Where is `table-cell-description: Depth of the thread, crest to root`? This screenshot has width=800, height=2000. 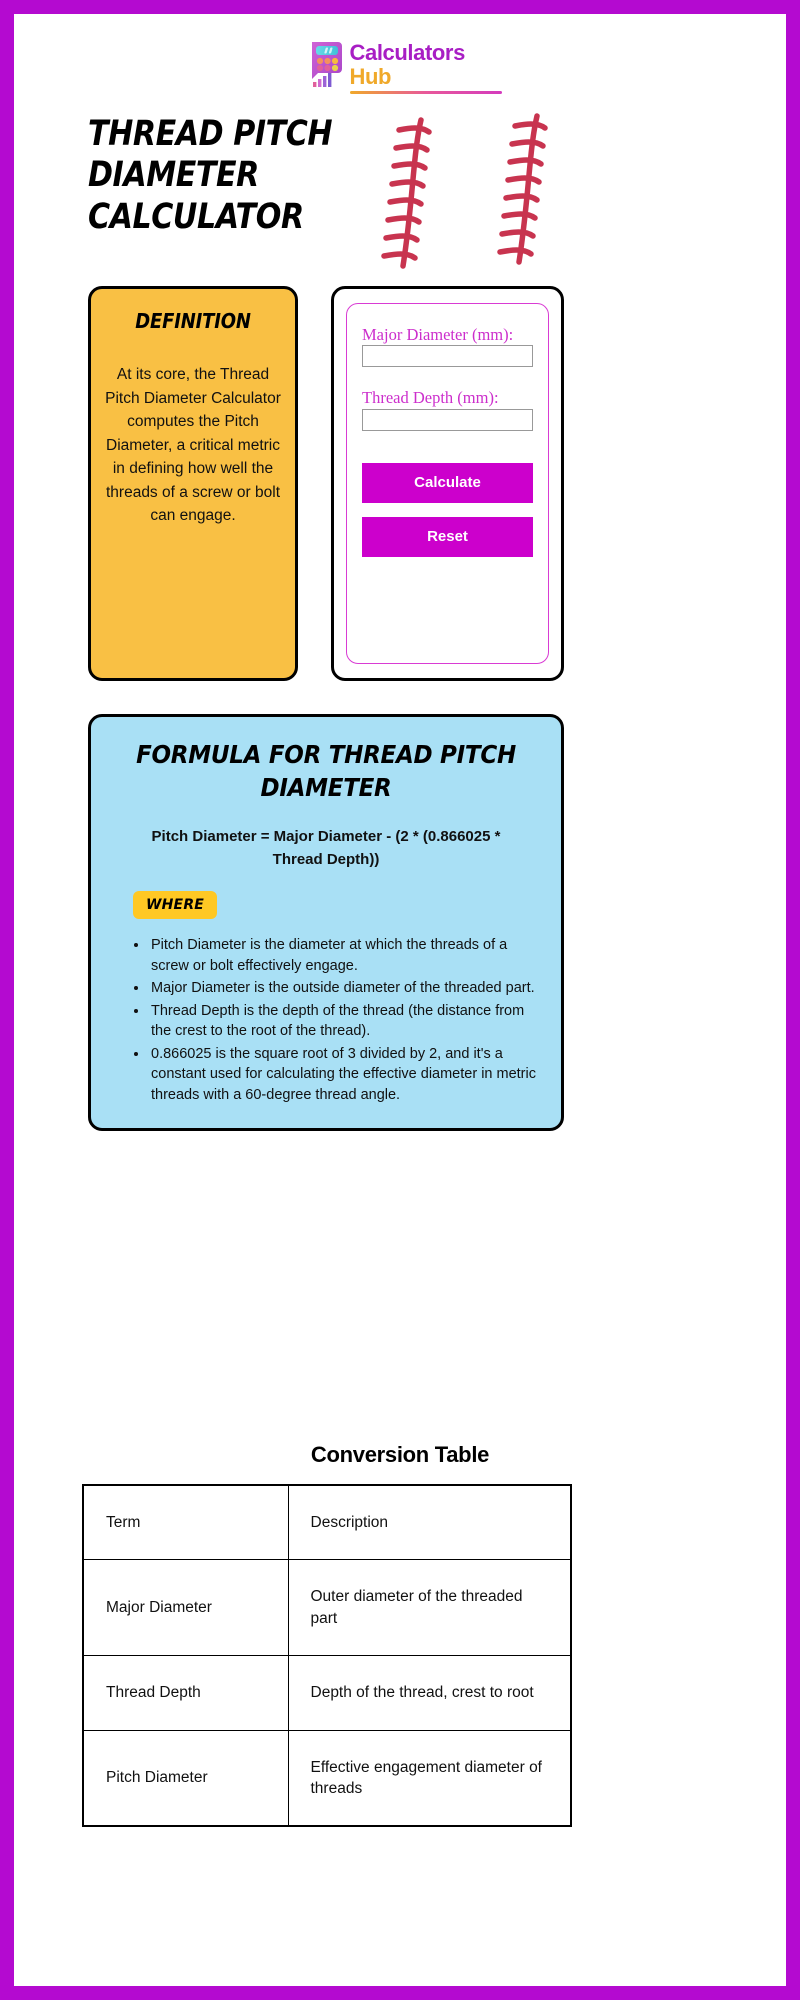
table-cell-description: Depth of the thread, crest to root is located at coordinates (429, 1693).